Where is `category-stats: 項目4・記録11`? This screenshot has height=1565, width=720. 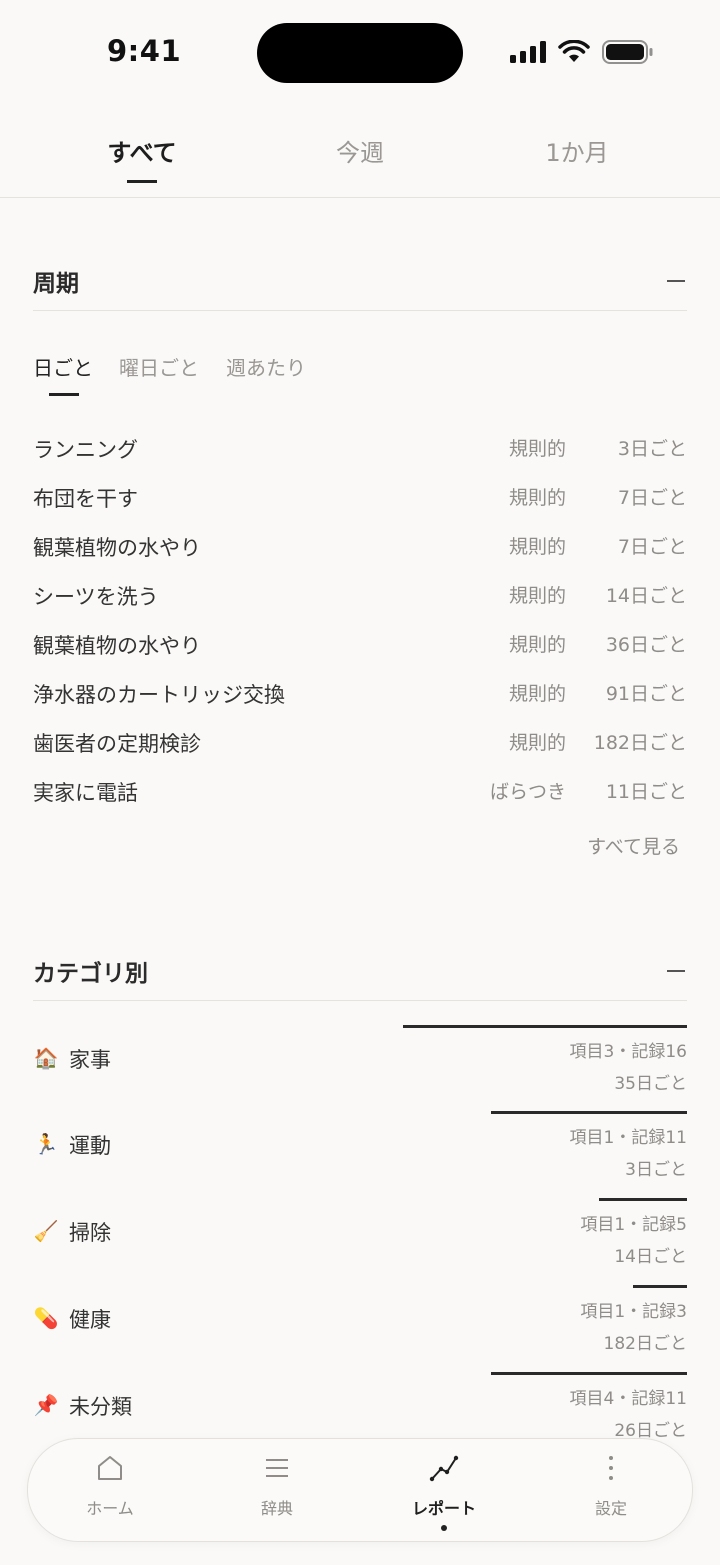
category-stats: 項目4・記録11 is located at coordinates (628, 1399).